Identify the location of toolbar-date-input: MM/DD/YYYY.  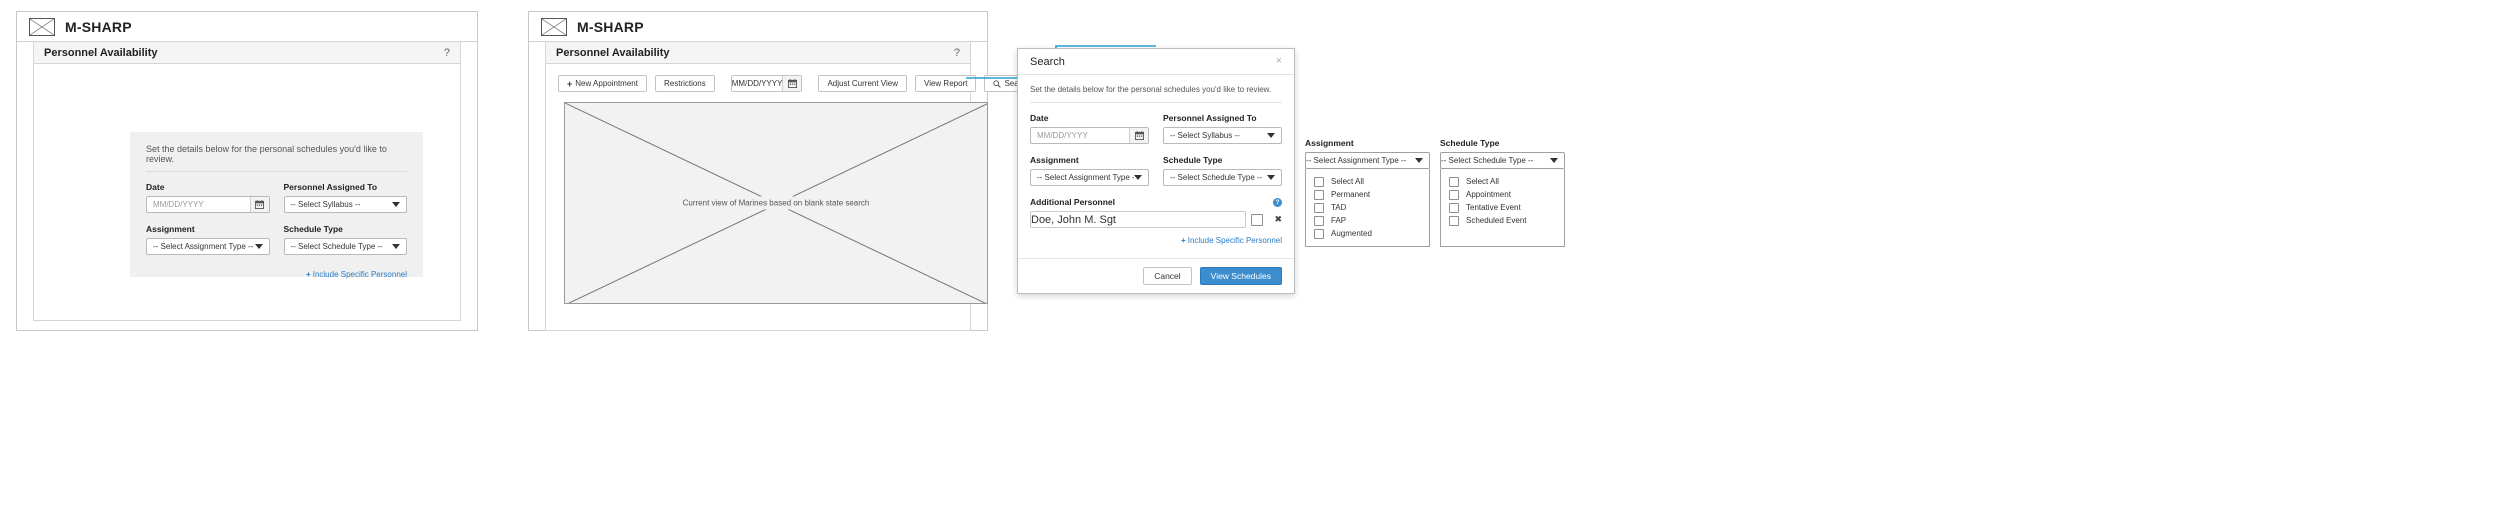
(766, 83).